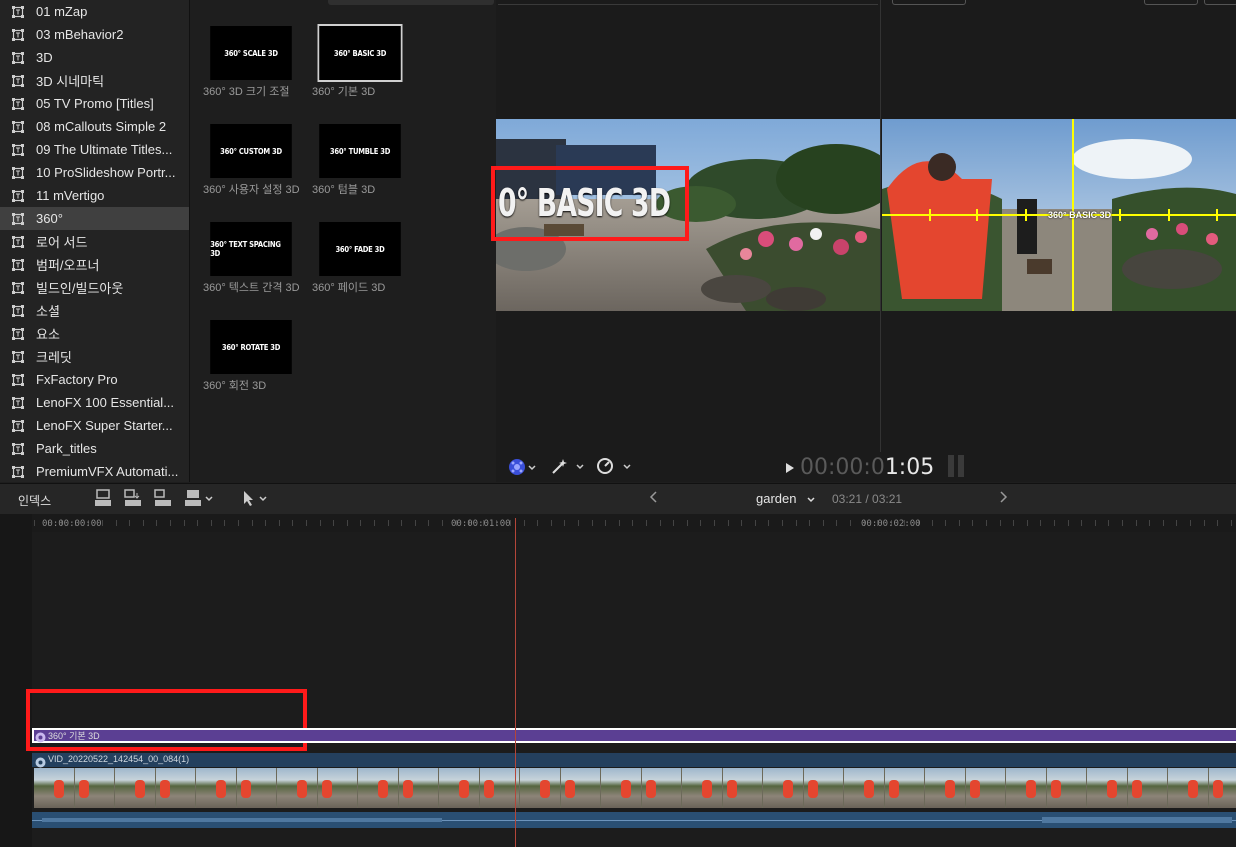 This screenshot has width=1236, height=847. I want to click on index-button: 인덱스, so click(34, 500).